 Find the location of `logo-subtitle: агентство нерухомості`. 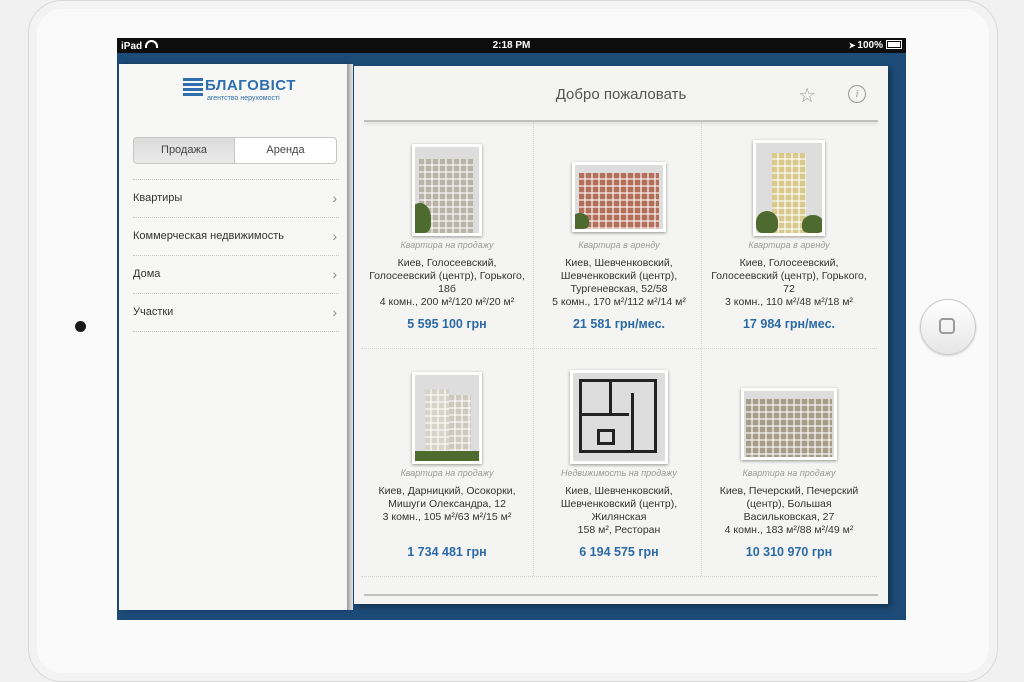

logo-subtitle: агентство нерухомості is located at coordinates (243, 98).